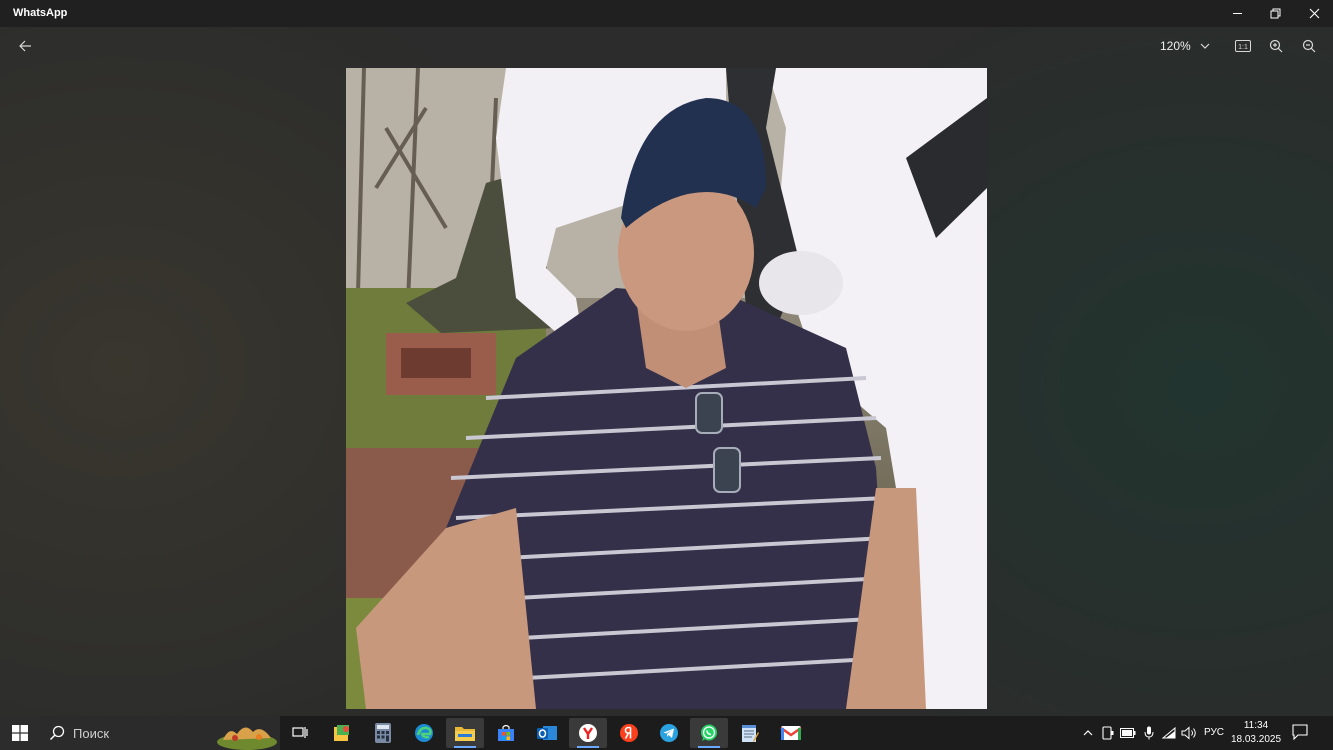 The height and width of the screenshot is (750, 1333). I want to click on actual-size-button: 1:1, so click(1243, 46).